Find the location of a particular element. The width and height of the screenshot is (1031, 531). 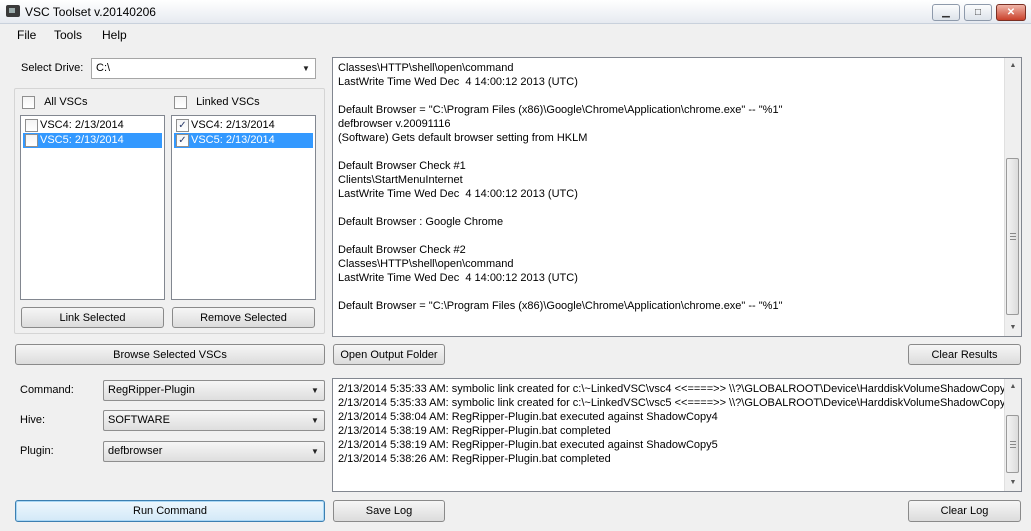

plugin-value: defbrowser is located at coordinates (135, 451).